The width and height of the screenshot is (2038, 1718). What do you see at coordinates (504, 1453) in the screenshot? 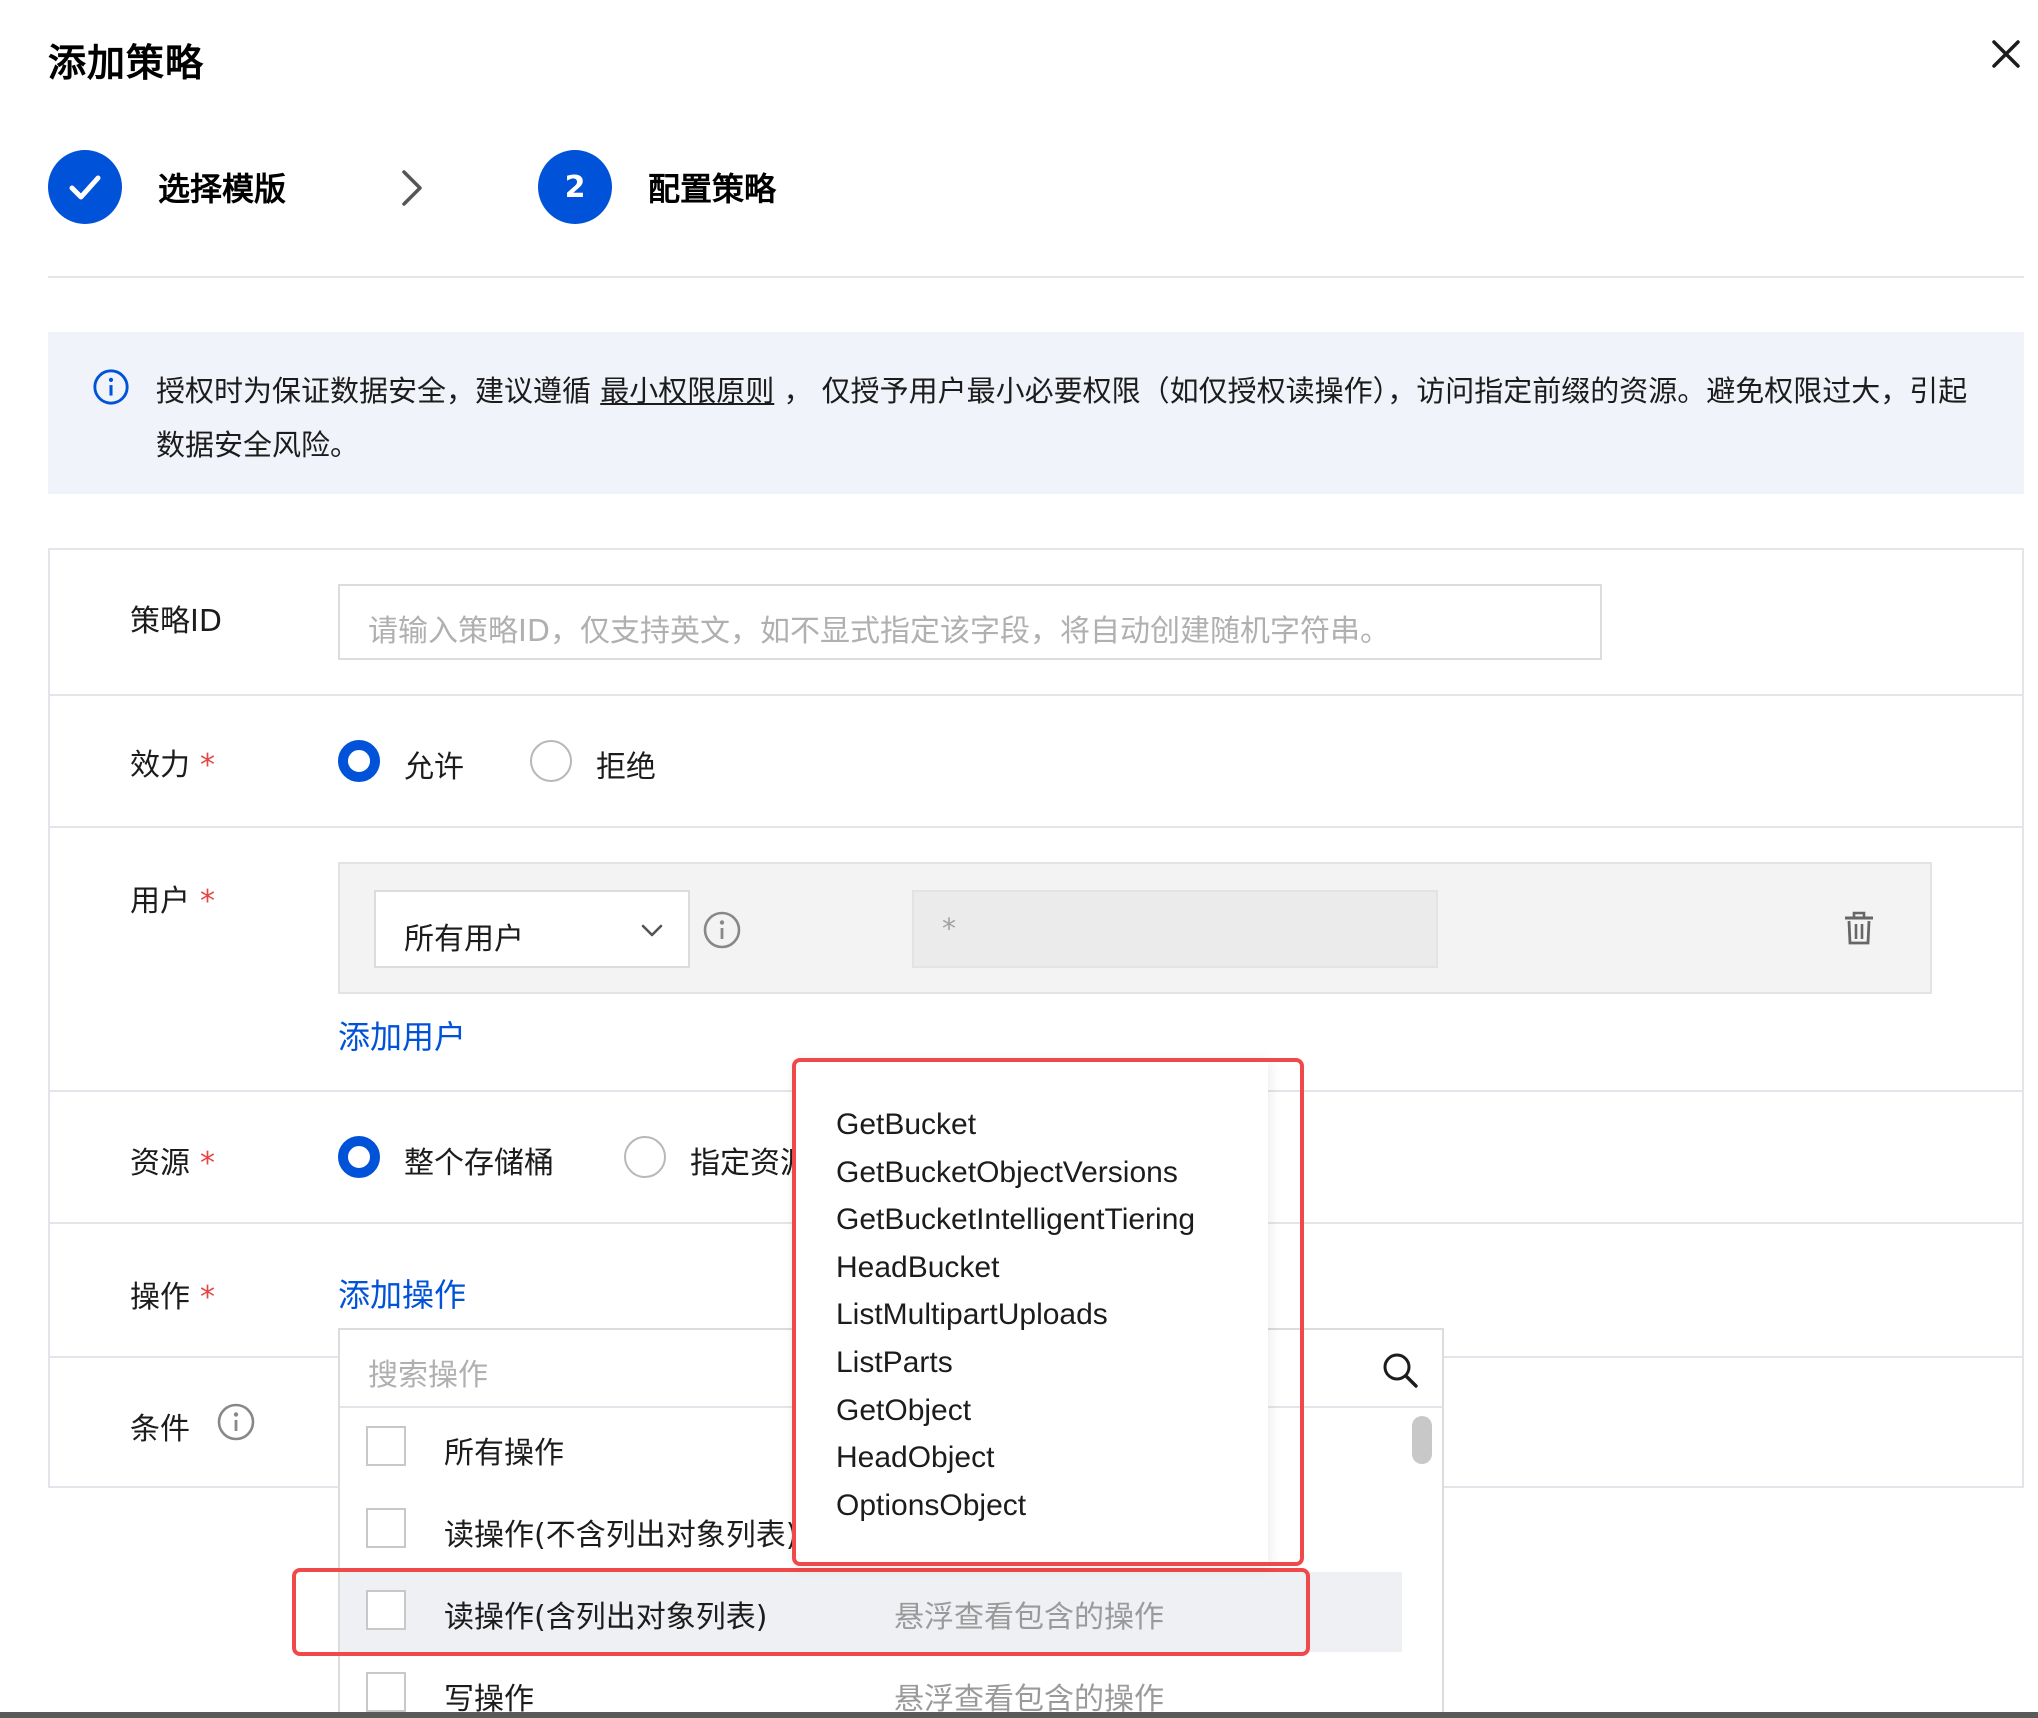
I see `option-label: 所有操作` at bounding box center [504, 1453].